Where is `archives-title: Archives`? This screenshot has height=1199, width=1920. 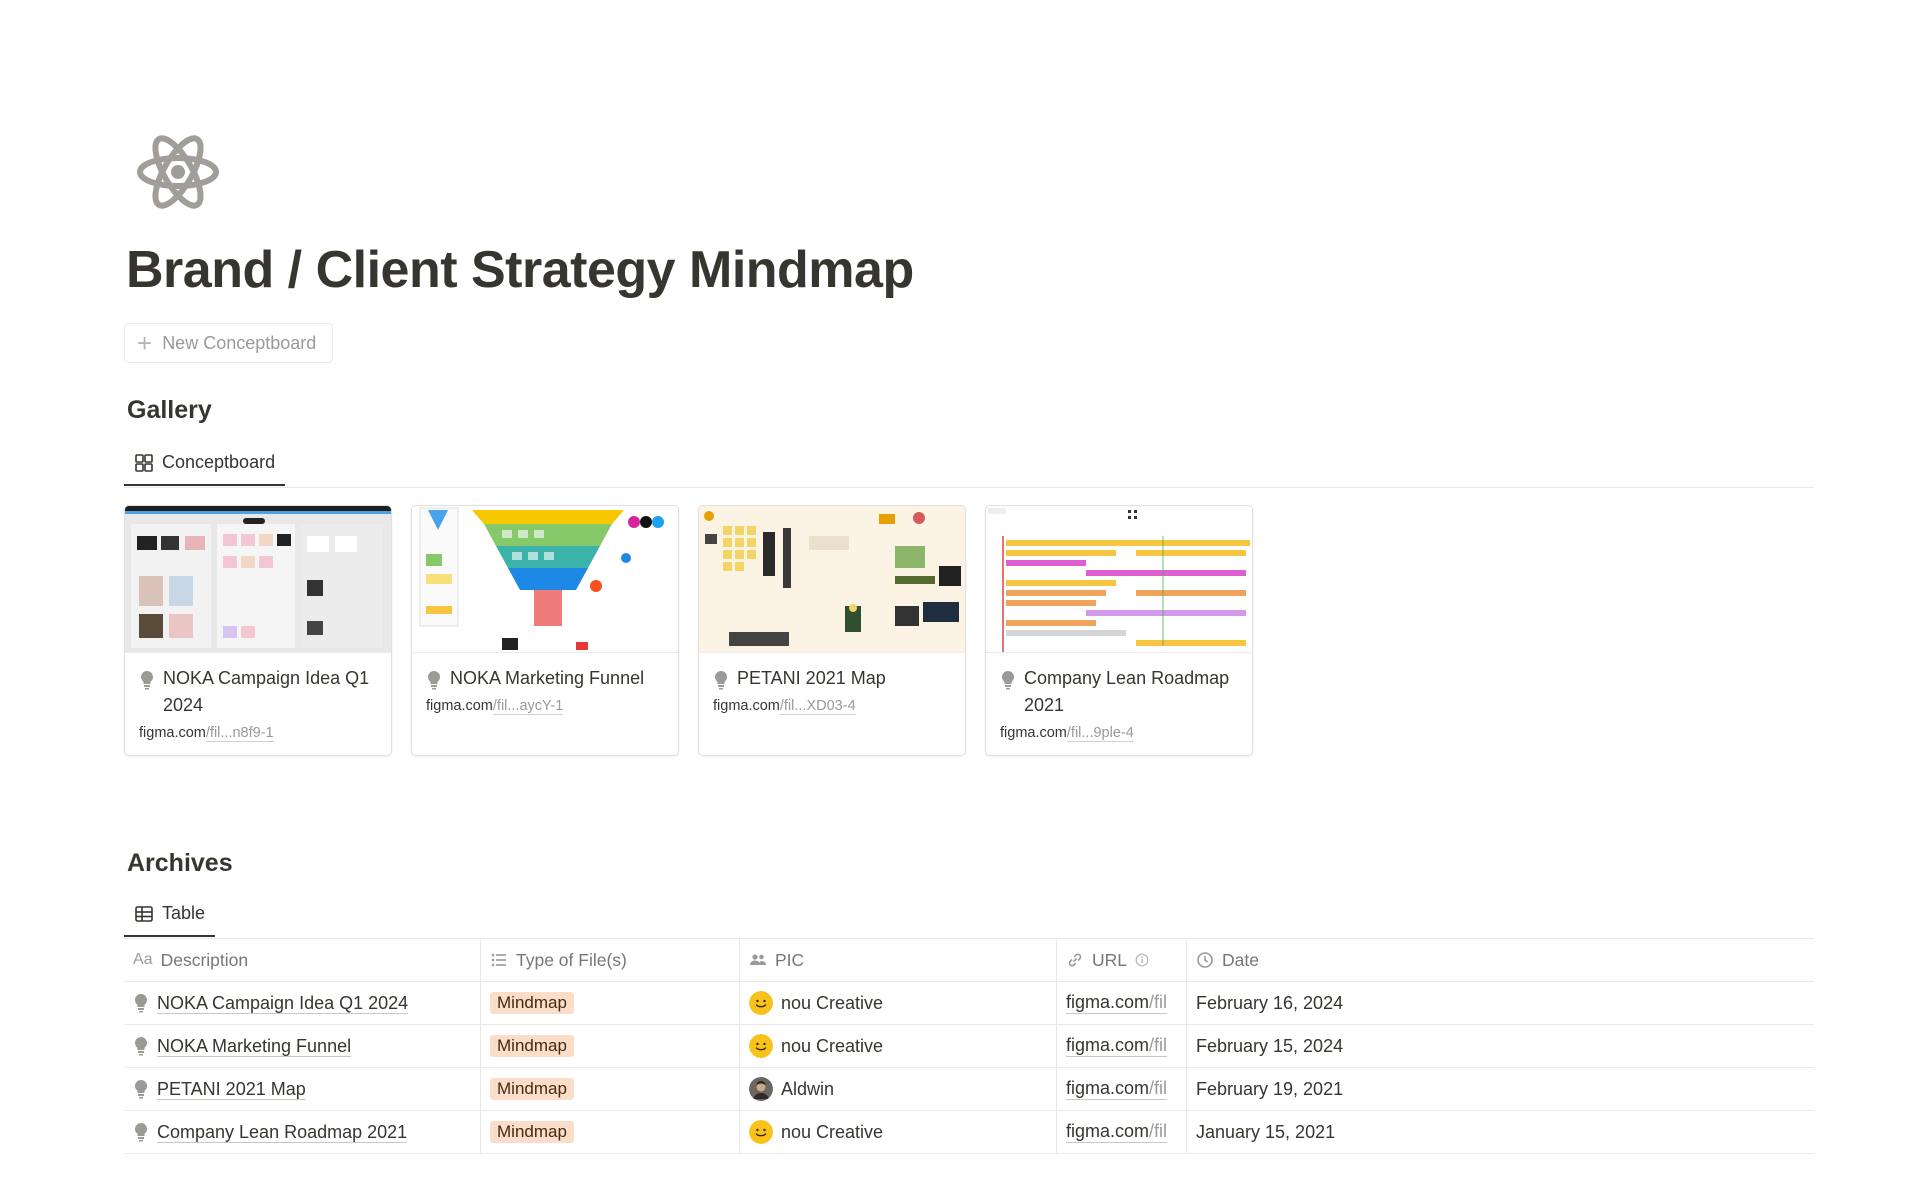
archives-title: Archives is located at coordinates (180, 863).